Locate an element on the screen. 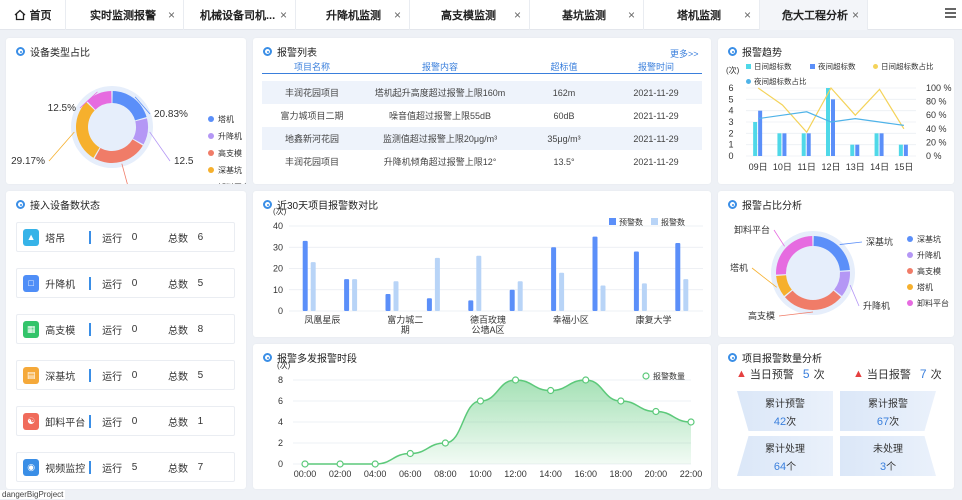  device-row: ◉ 视频监控 运行 5 总数 7 is located at coordinates (125, 467).